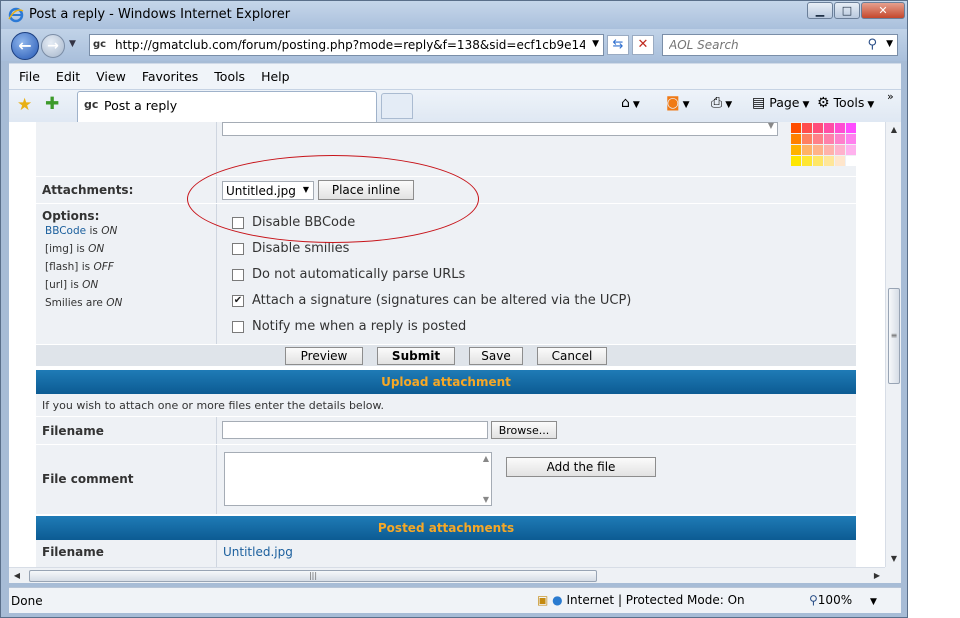 Image resolution: width=960 pixels, height=618 pixels. I want to click on img-status: [img] is ON, so click(75, 249).